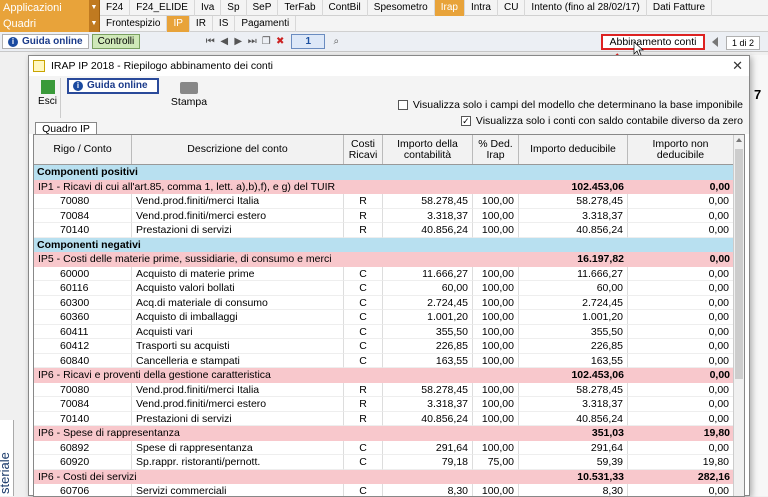  What do you see at coordinates (573, 490) in the screenshot?
I see `cell-importo-deducibile: 8,30` at bounding box center [573, 490].